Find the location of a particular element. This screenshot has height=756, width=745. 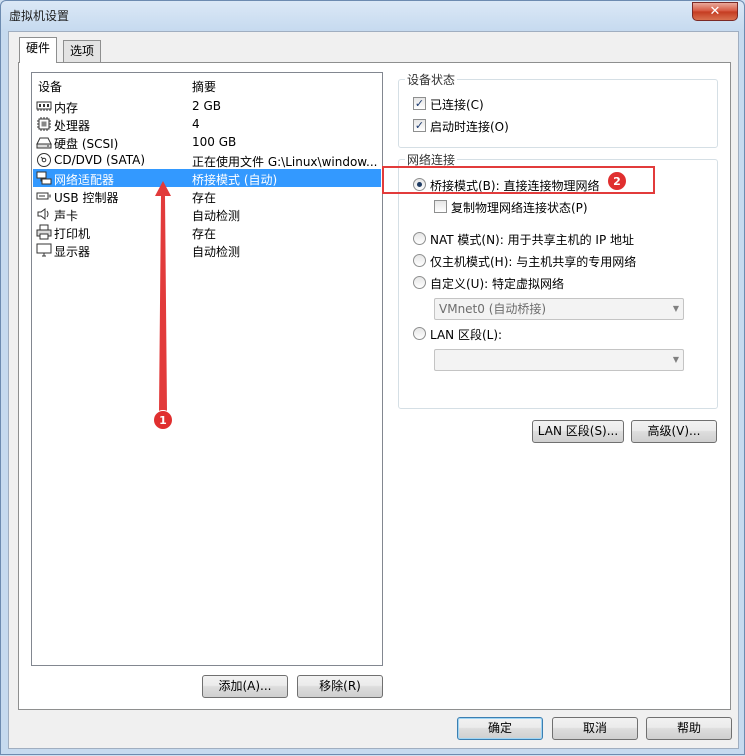

annotation-badge-2: 2 is located at coordinates (617, 181).